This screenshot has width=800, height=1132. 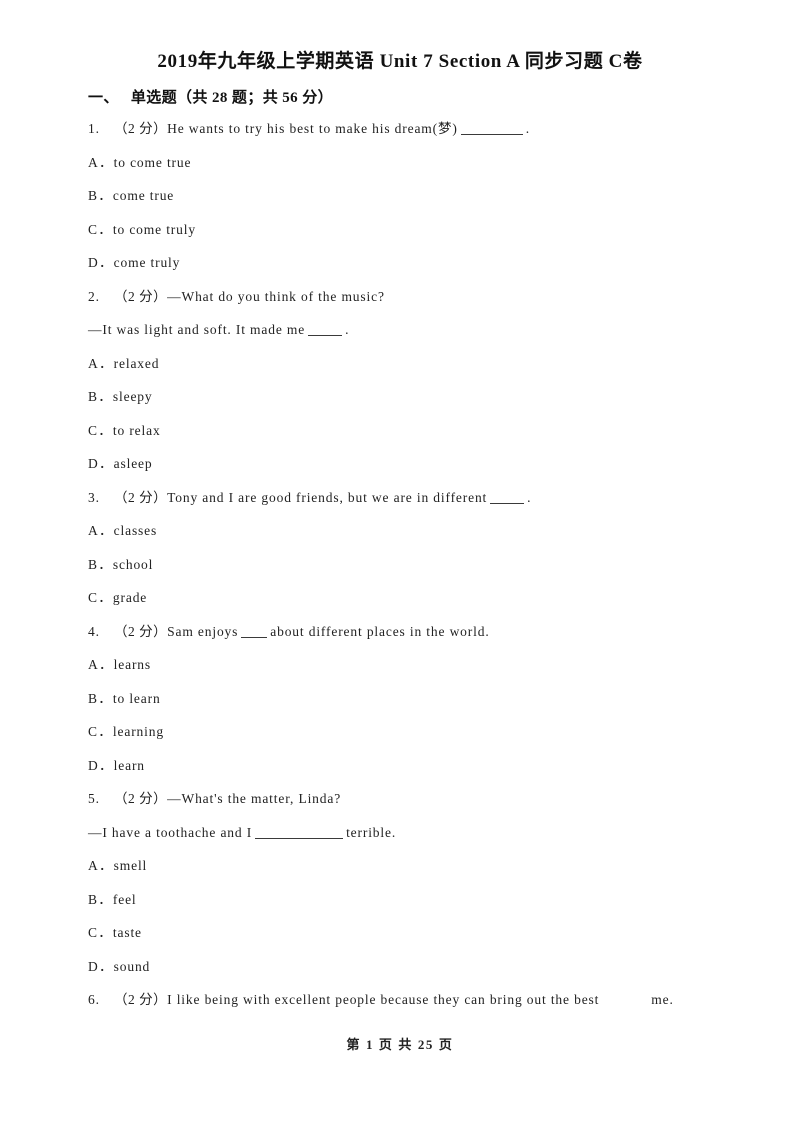 What do you see at coordinates (132, 966) in the screenshot?
I see `option-text: sound` at bounding box center [132, 966].